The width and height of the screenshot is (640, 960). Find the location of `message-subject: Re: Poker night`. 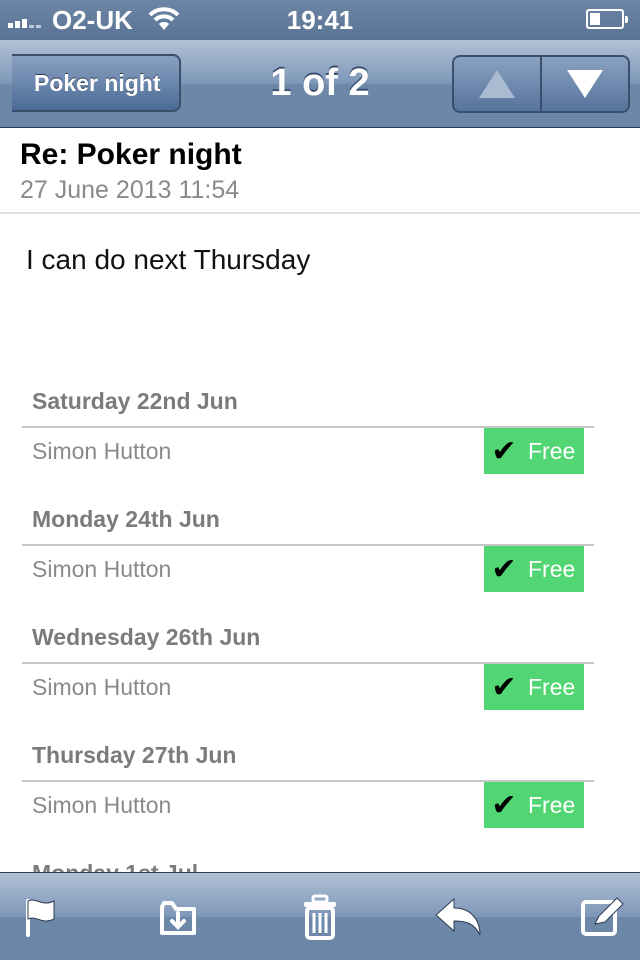

message-subject: Re: Poker night is located at coordinates (131, 154).